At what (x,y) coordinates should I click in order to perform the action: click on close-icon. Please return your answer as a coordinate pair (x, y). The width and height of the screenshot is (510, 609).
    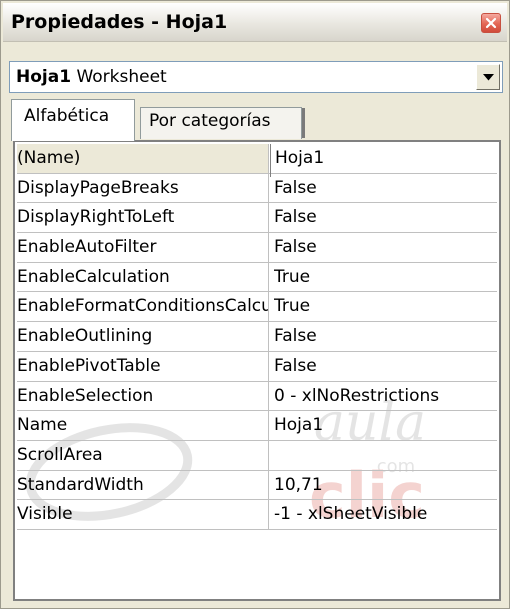
    Looking at the image, I should click on (491, 23).